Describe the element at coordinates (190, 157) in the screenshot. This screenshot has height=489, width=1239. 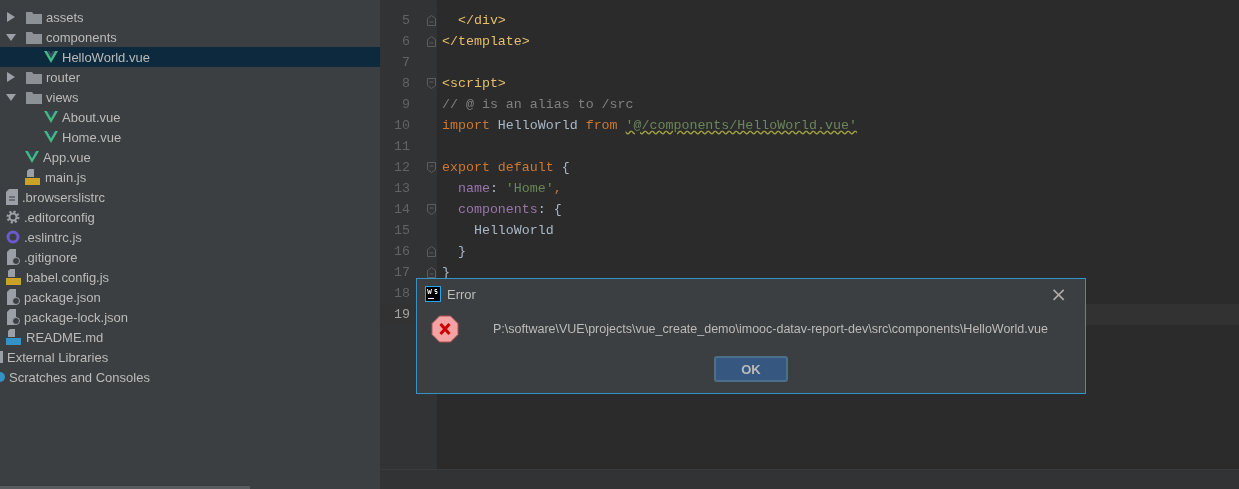
I see `tree-item: App.vue` at that location.